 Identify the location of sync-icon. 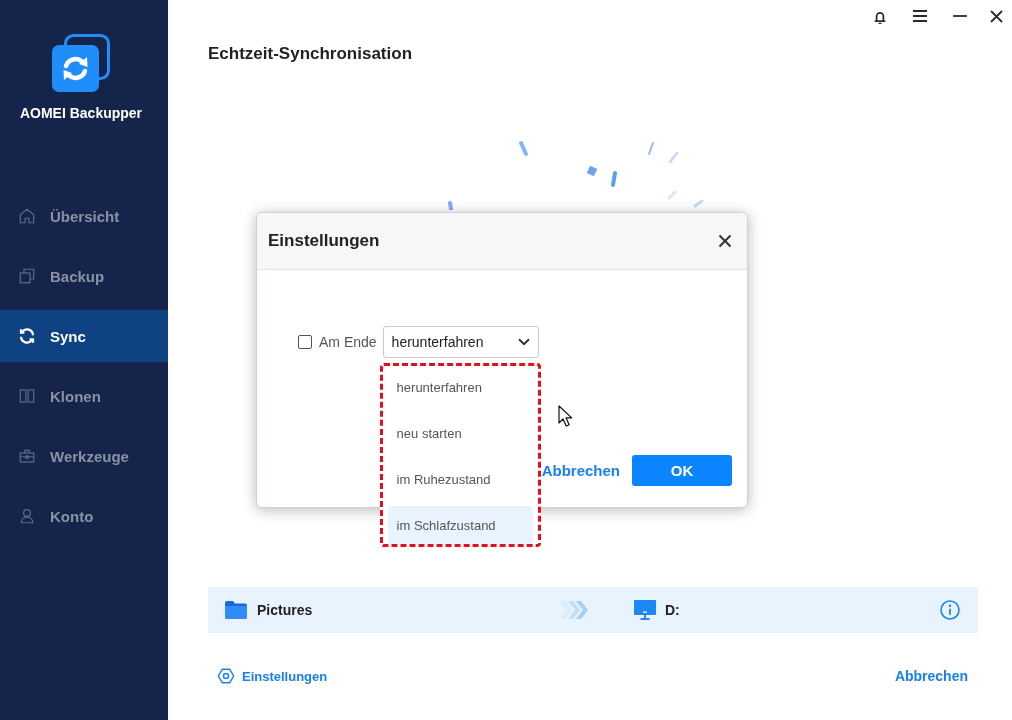
(27, 336).